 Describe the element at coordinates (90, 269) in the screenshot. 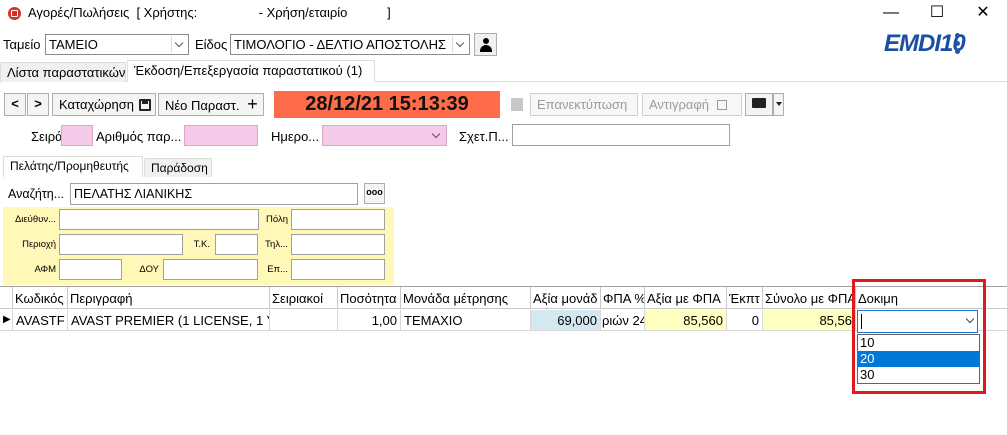

I see `afm-input` at that location.